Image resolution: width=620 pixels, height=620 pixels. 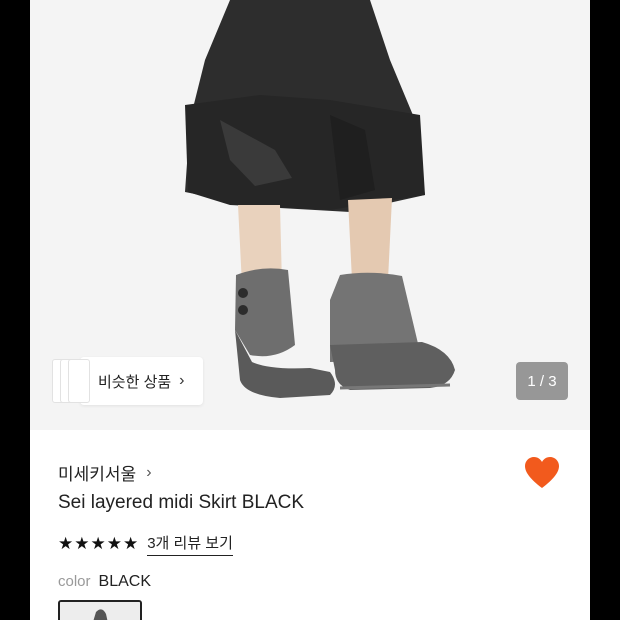 I want to click on image-page-indicator: 1 / 3, so click(x=542, y=381).